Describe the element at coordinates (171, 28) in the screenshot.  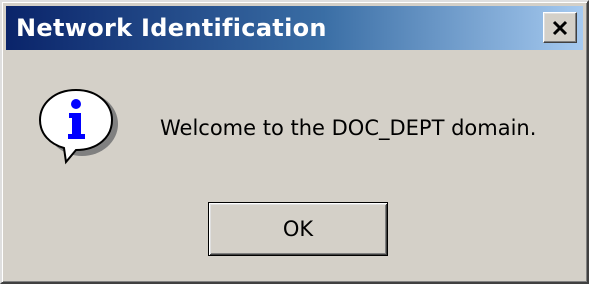
I see `window-title: Network Identification` at that location.